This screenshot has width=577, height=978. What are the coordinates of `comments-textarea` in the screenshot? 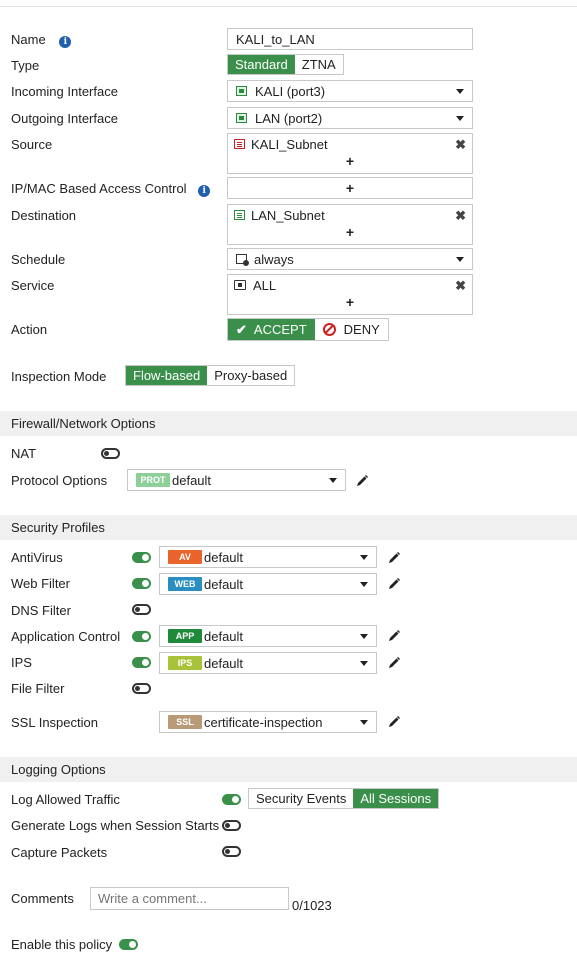 It's located at (189, 898).